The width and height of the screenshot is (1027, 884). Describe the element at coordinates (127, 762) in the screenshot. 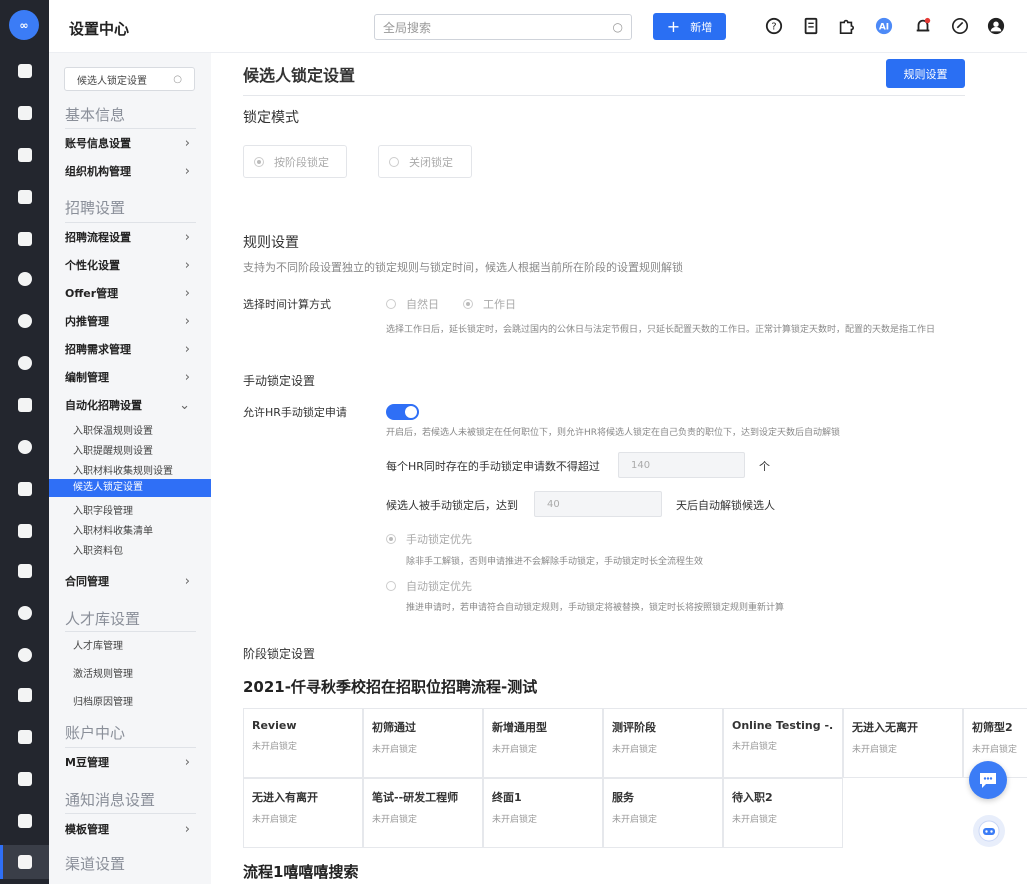

I see `menu-item-mbean: M豆管理 ›` at that location.